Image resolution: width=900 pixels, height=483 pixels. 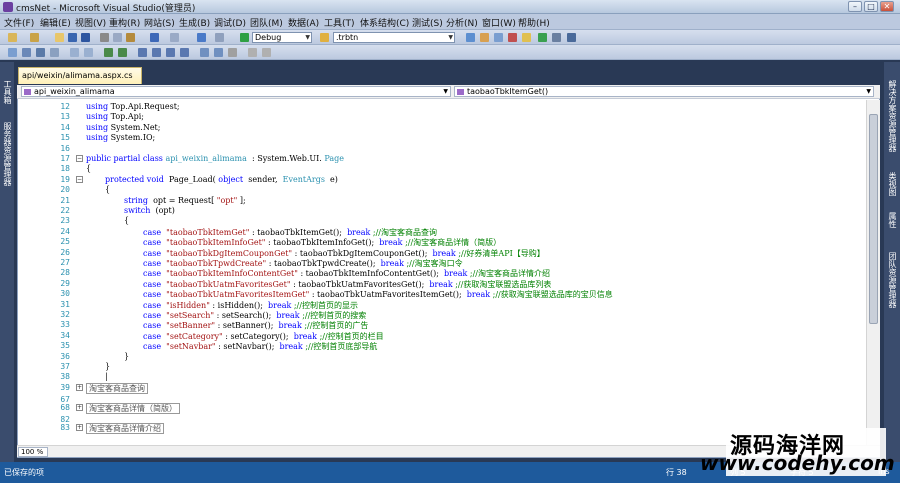 I want to click on chevron-down-icon: ▼, so click(x=868, y=91).